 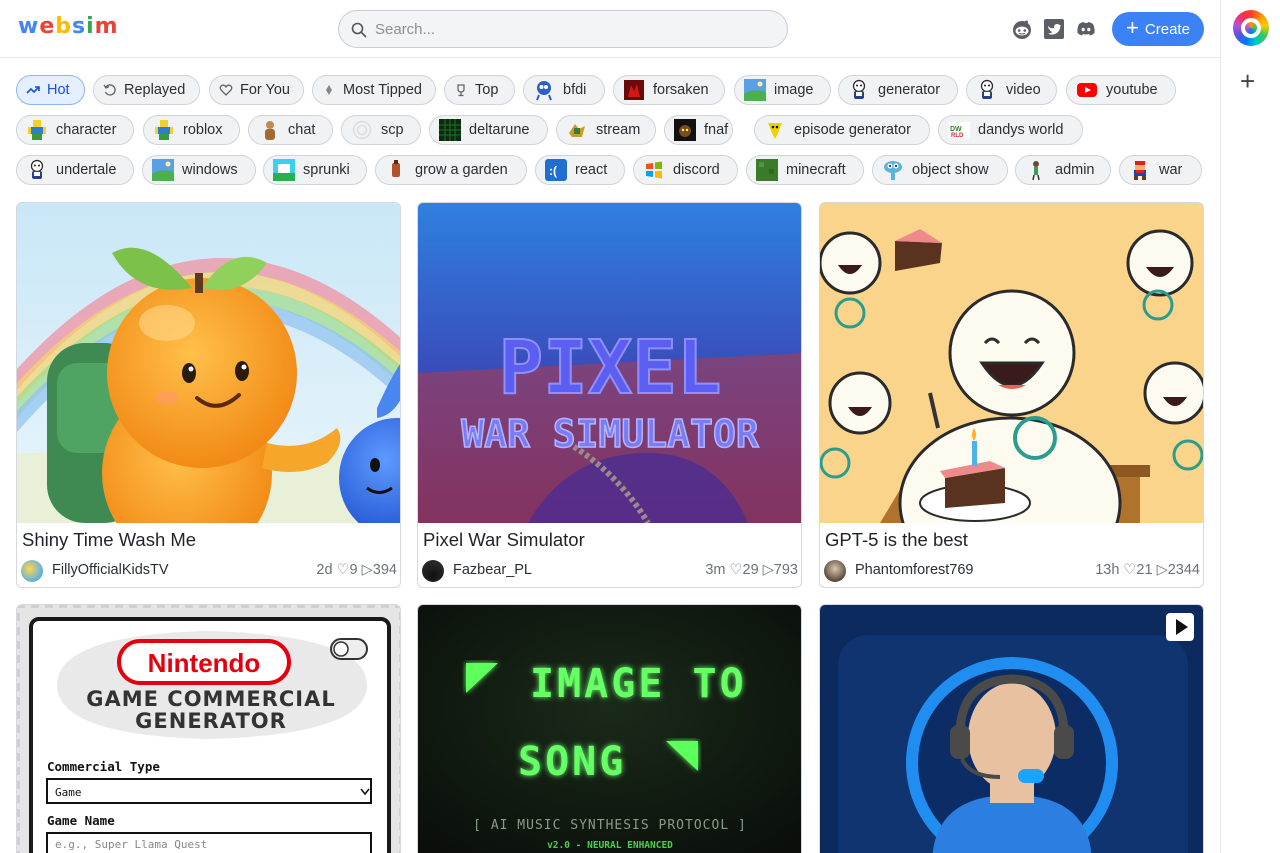 I want to click on tag-top: Top, so click(x=479, y=90).